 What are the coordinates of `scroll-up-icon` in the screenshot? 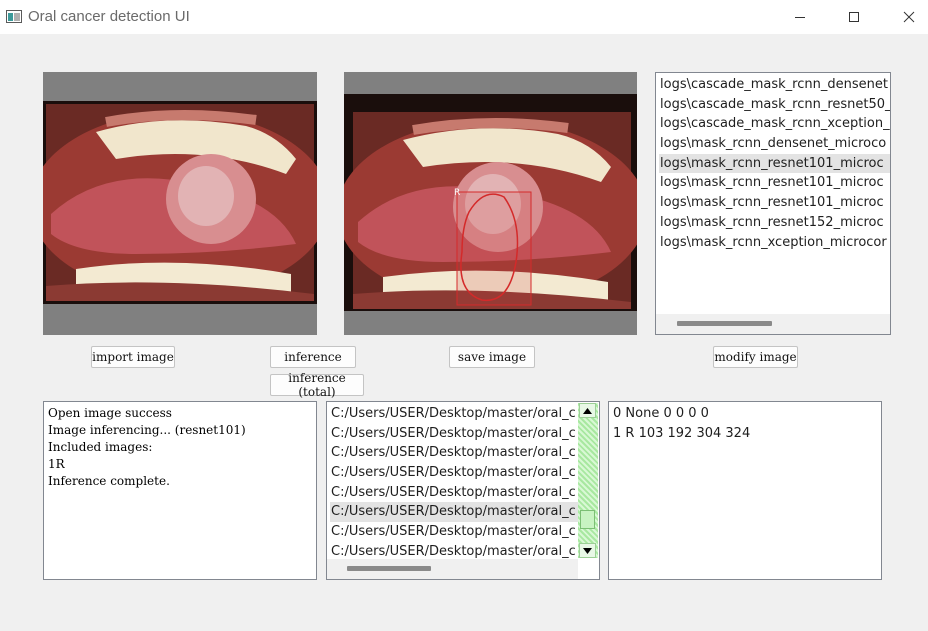 It's located at (587, 410).